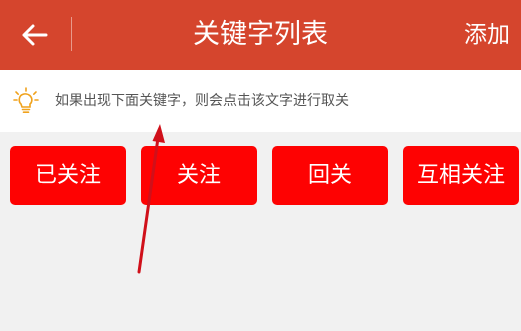  What do you see at coordinates (202, 101) in the screenshot?
I see `tip-text: 如果出现下面关键字，则会点击该文字进行取关` at bounding box center [202, 101].